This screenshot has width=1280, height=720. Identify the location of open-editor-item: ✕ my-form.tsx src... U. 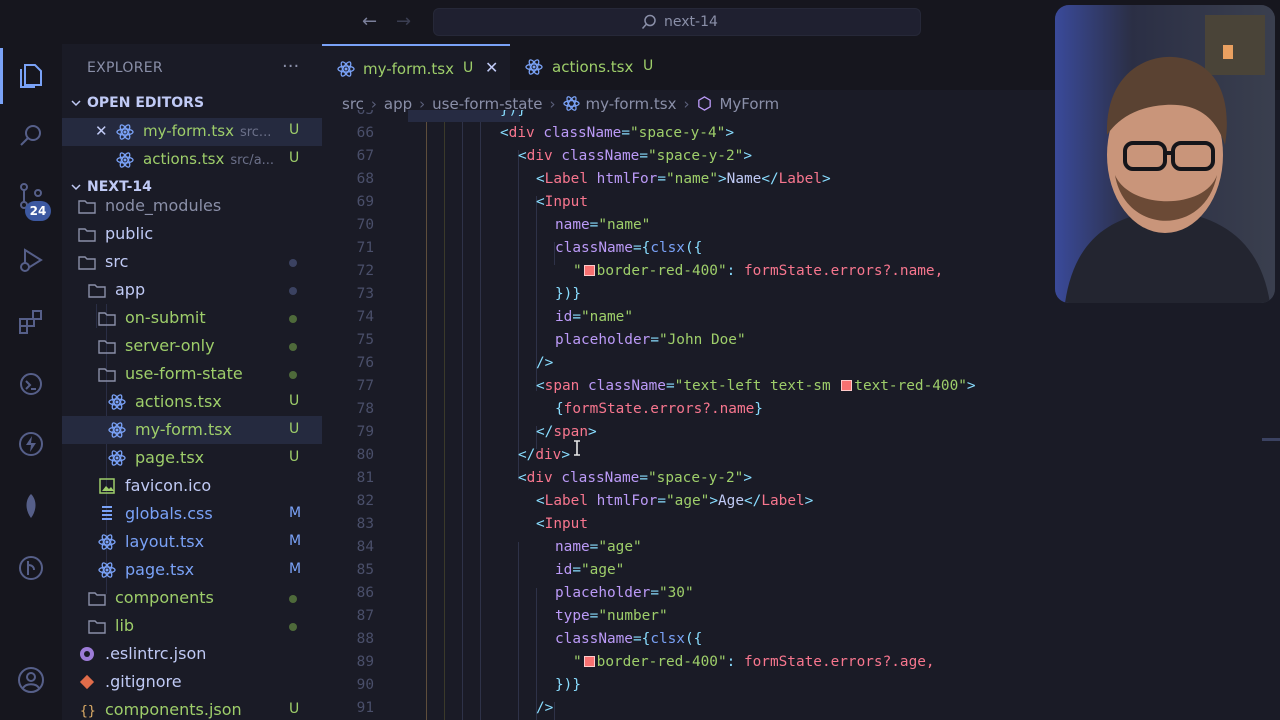
(192, 132).